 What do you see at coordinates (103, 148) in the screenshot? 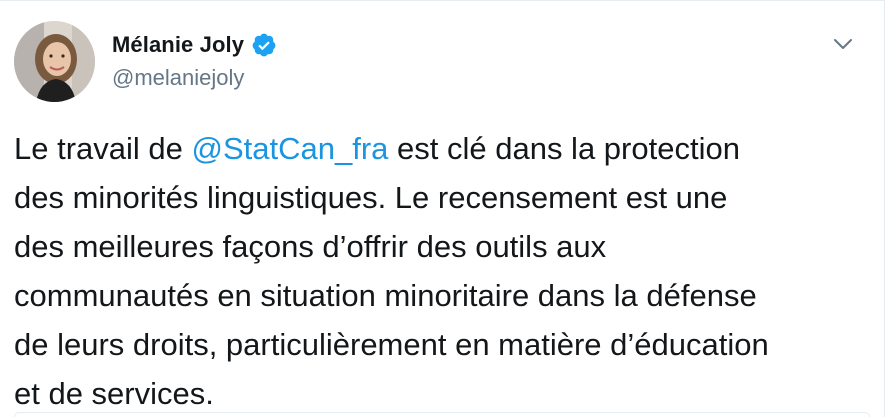
I see `tweet-text-before: Le travail de` at bounding box center [103, 148].